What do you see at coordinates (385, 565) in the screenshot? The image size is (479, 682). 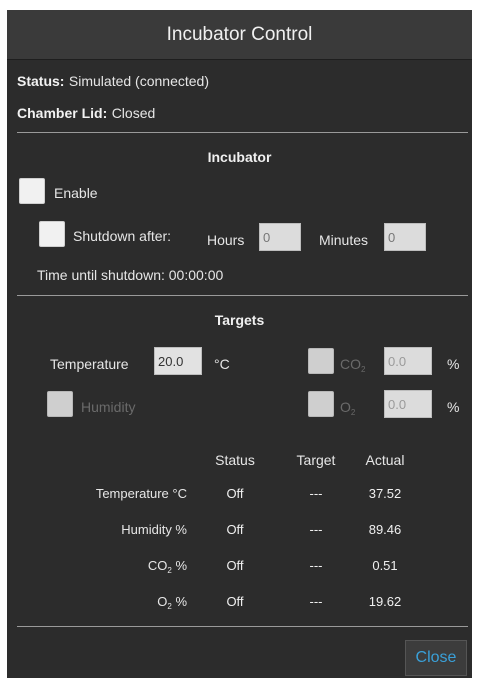 I see `row-actual: 0.51` at bounding box center [385, 565].